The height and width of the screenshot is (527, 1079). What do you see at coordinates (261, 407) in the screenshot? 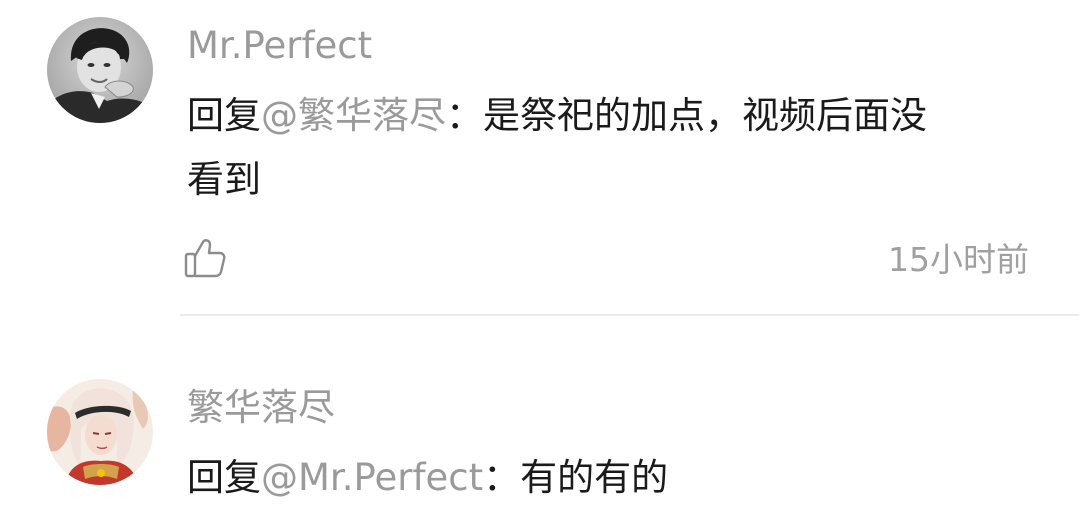
I see `username: 繁华落尽` at bounding box center [261, 407].